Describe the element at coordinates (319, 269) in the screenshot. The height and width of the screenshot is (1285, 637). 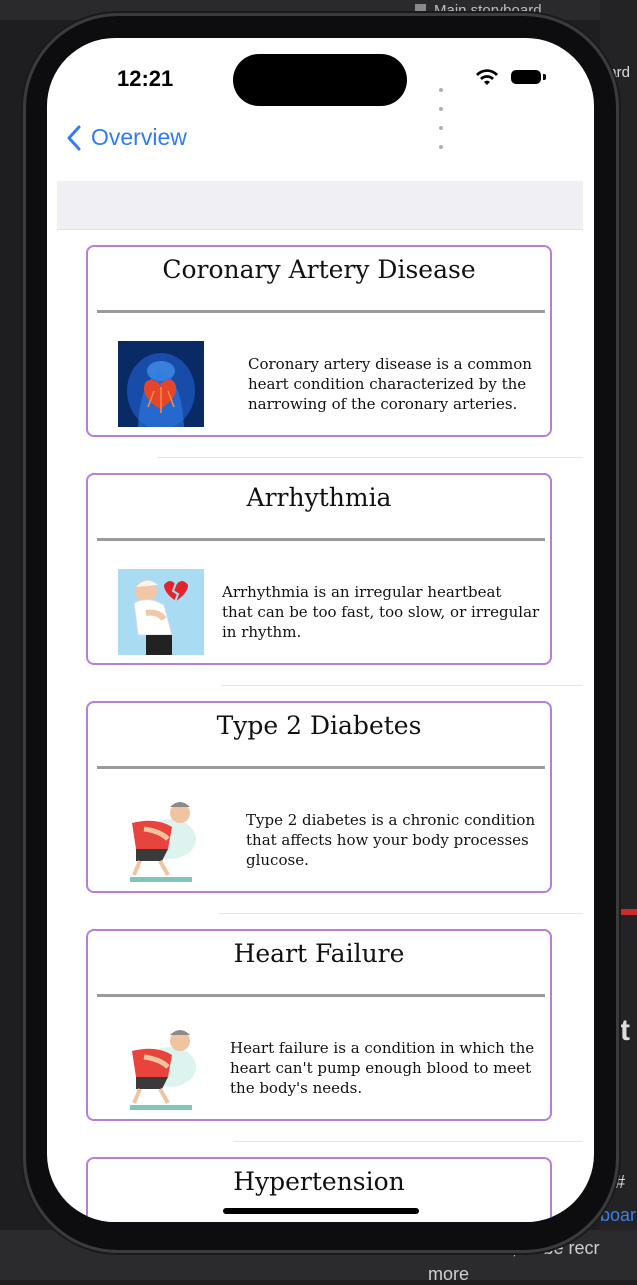
I see `card-title: Coronary Artery Disease` at that location.